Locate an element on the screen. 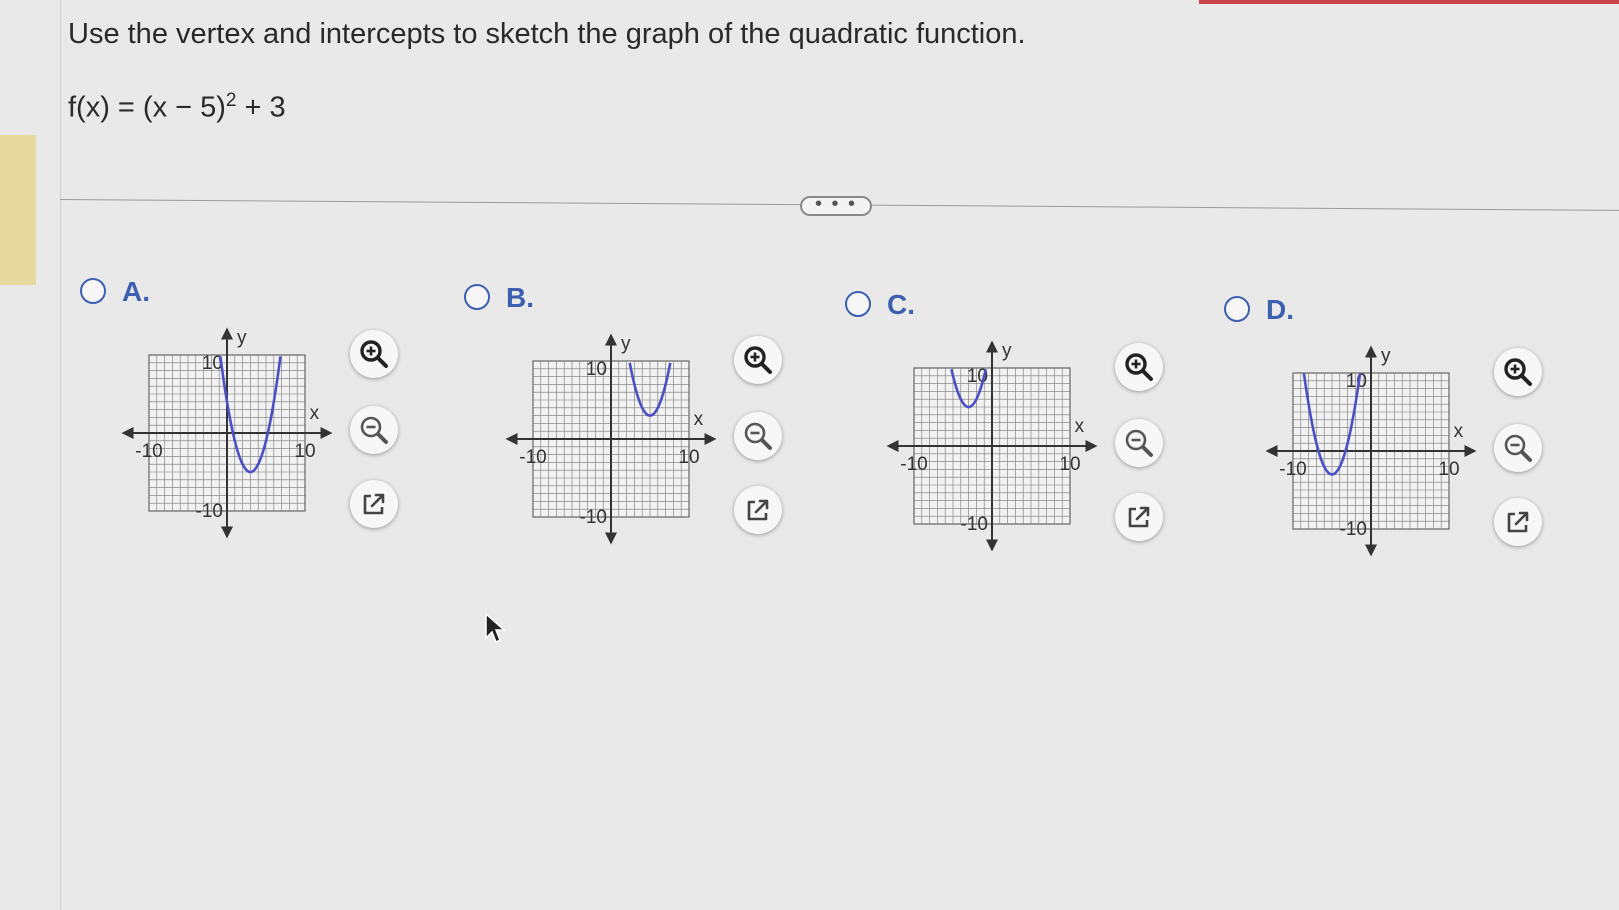  show-more-button: • • • is located at coordinates (836, 205).